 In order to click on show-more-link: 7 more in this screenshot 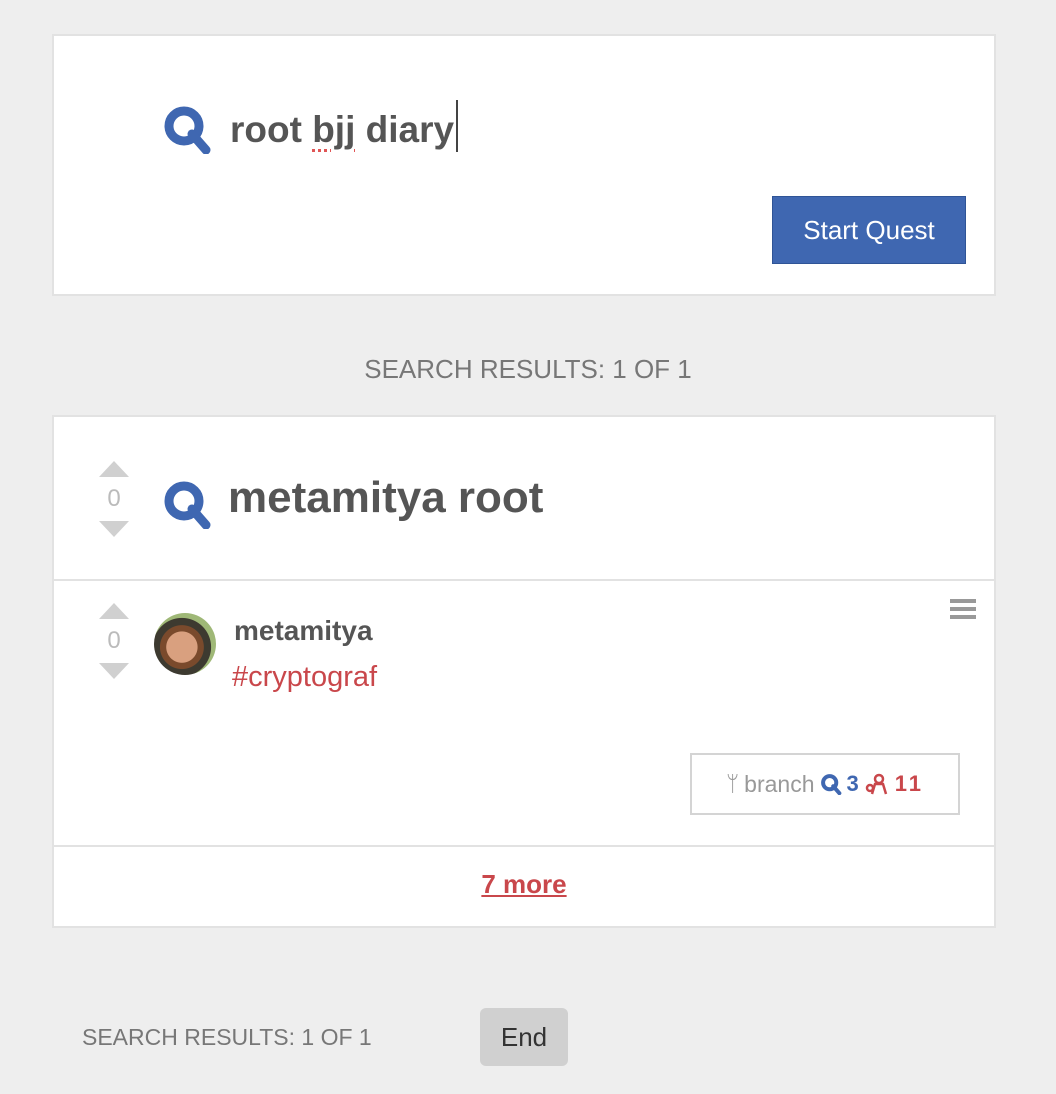, I will do `click(524, 884)`.